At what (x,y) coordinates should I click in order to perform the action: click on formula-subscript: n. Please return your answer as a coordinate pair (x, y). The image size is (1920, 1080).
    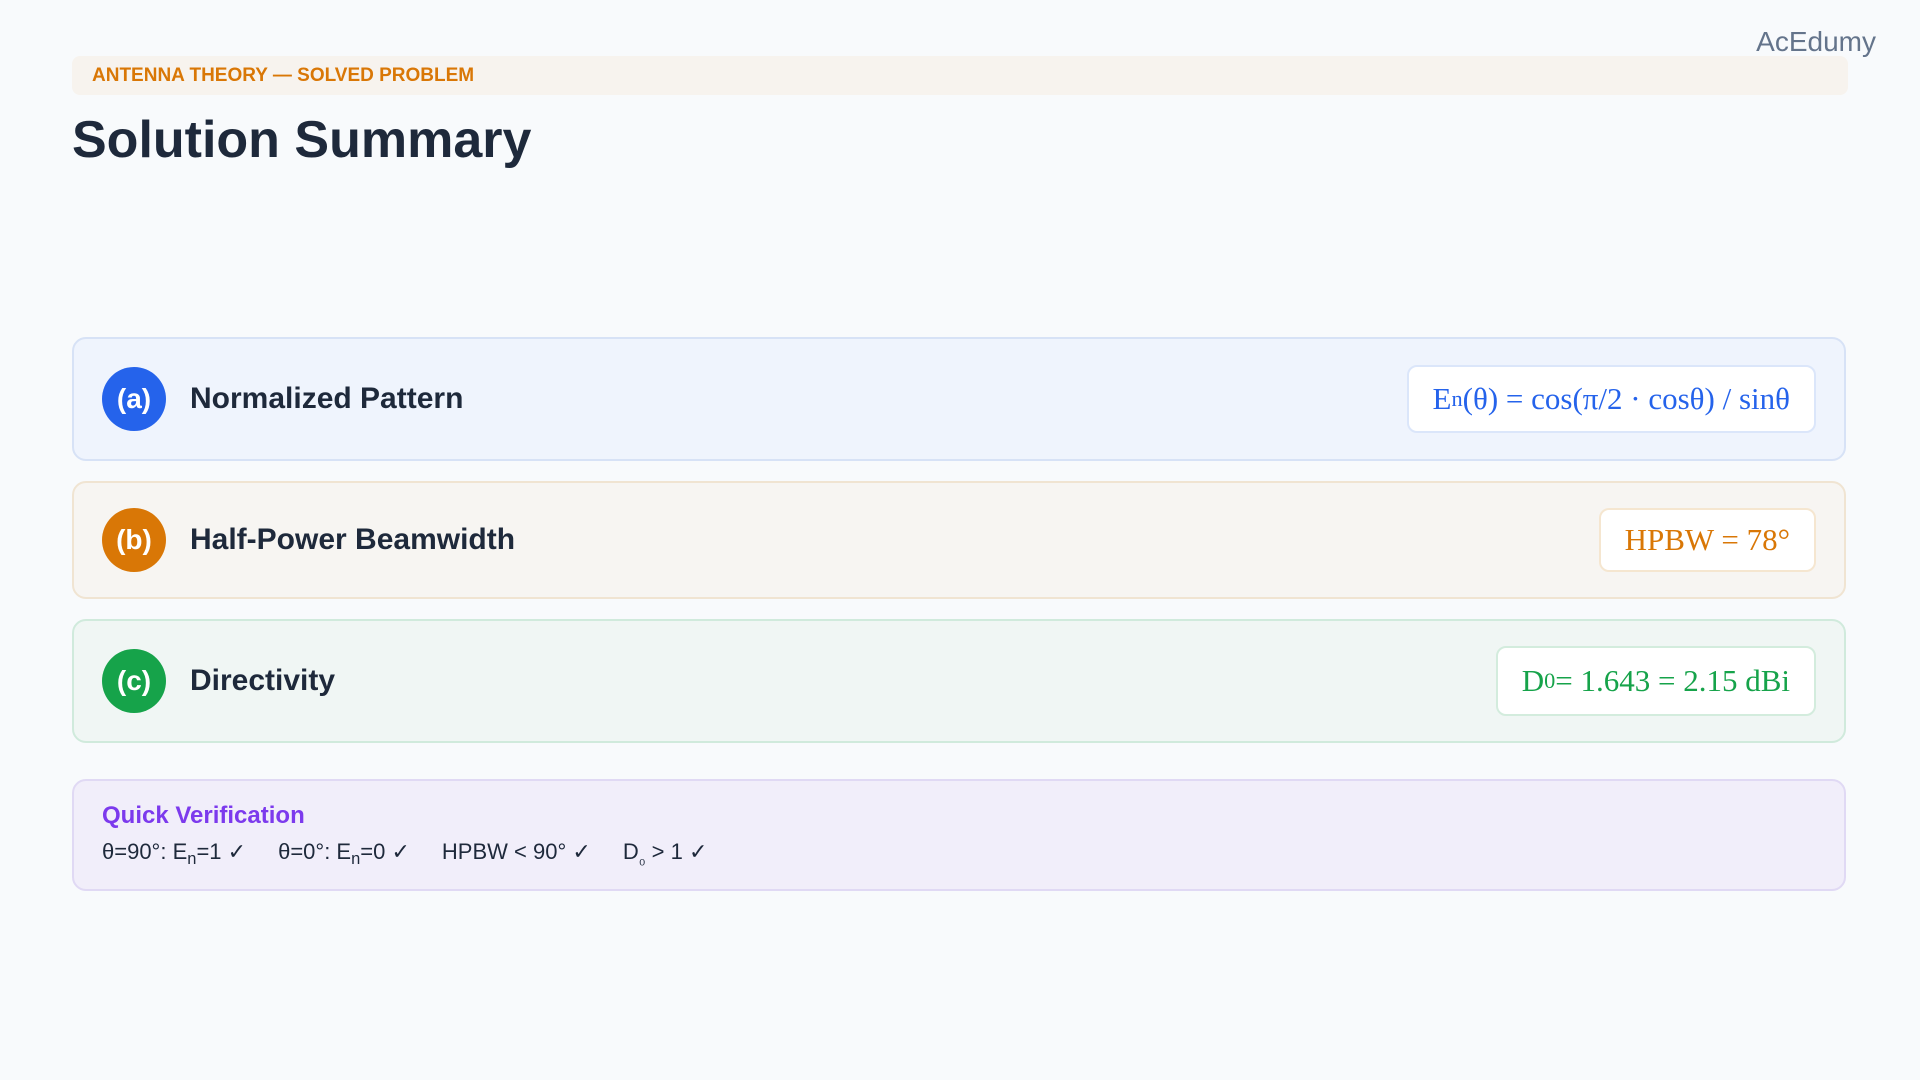
    Looking at the image, I should click on (1457, 398).